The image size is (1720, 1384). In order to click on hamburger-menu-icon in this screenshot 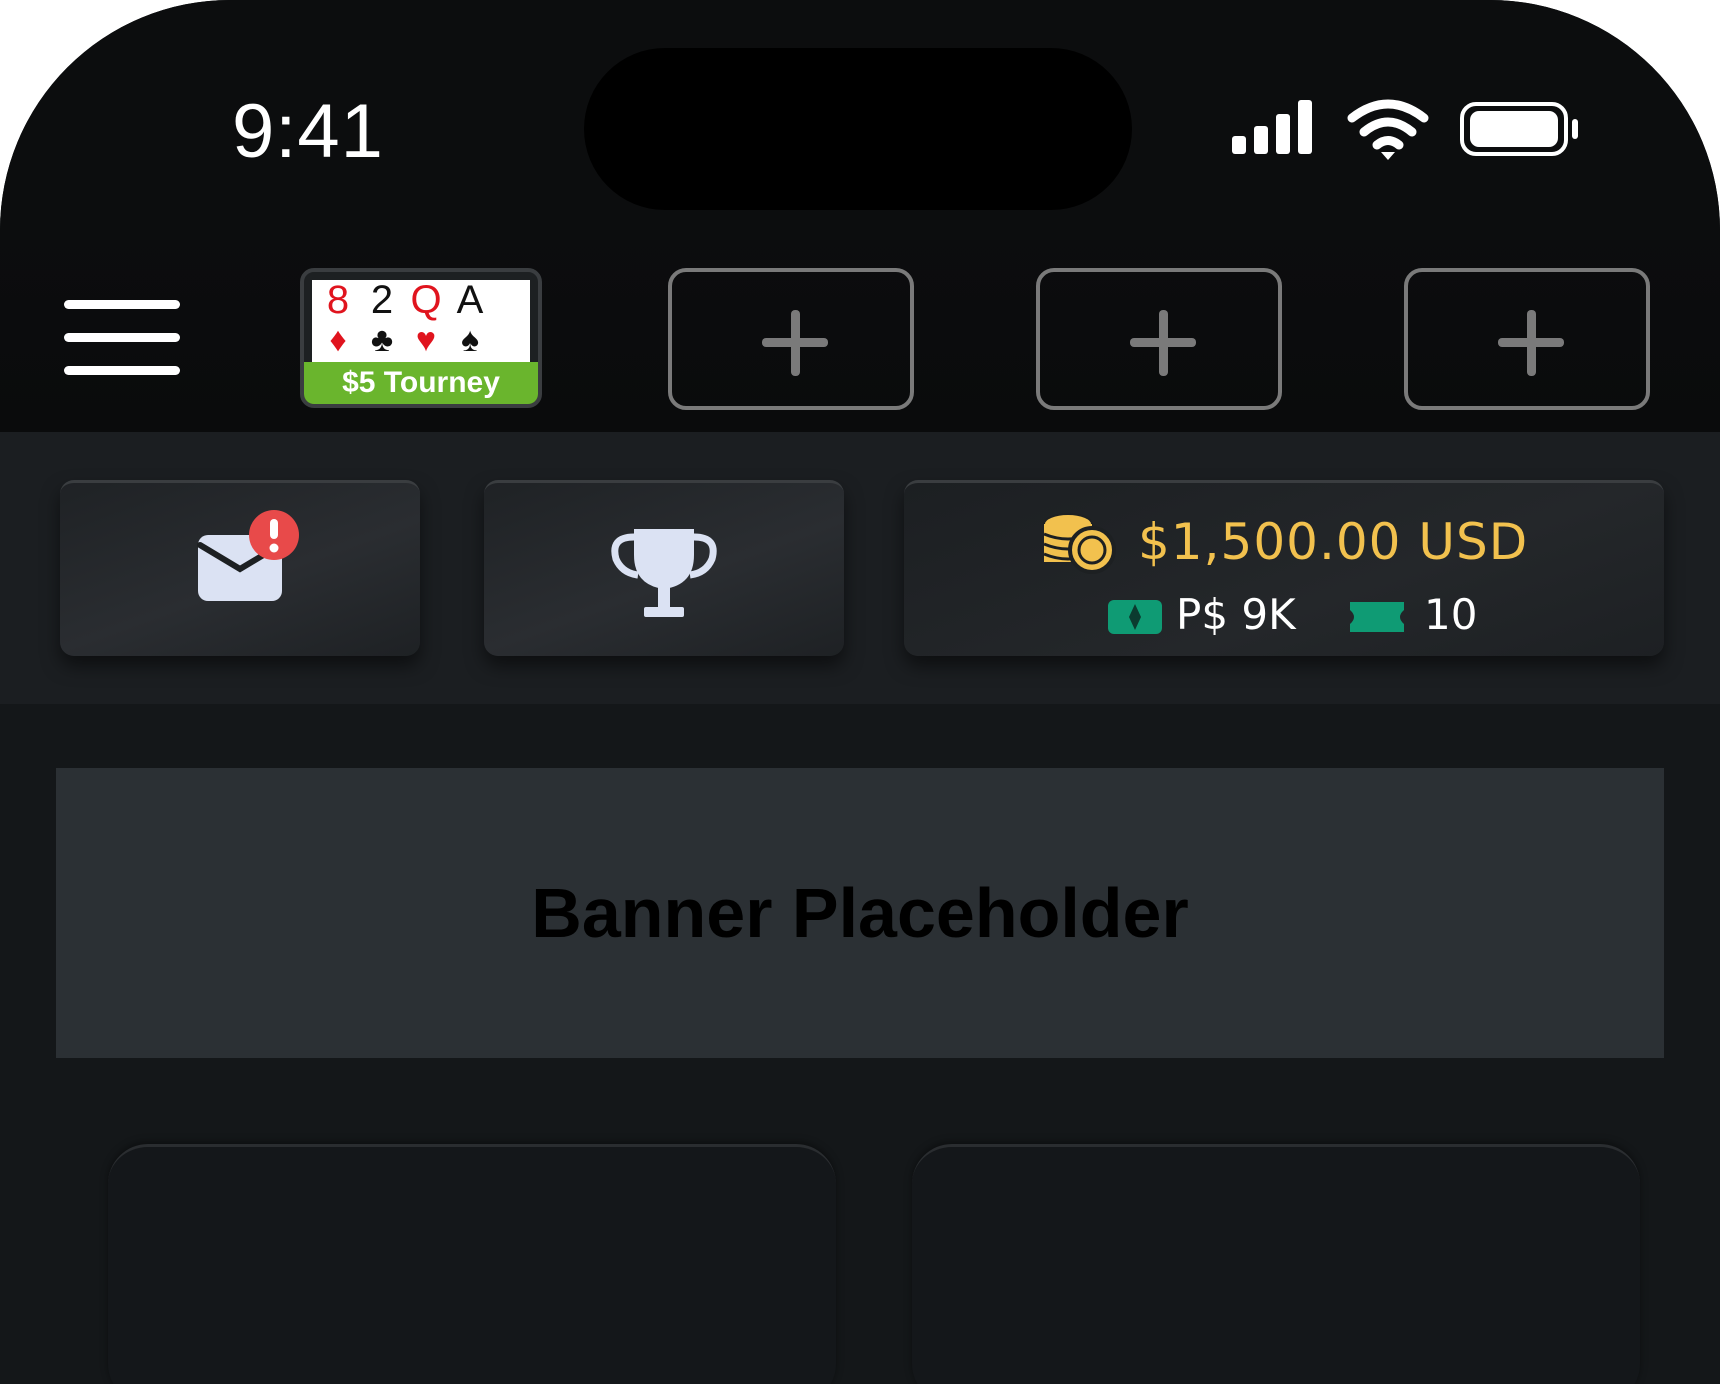, I will do `click(122, 338)`.